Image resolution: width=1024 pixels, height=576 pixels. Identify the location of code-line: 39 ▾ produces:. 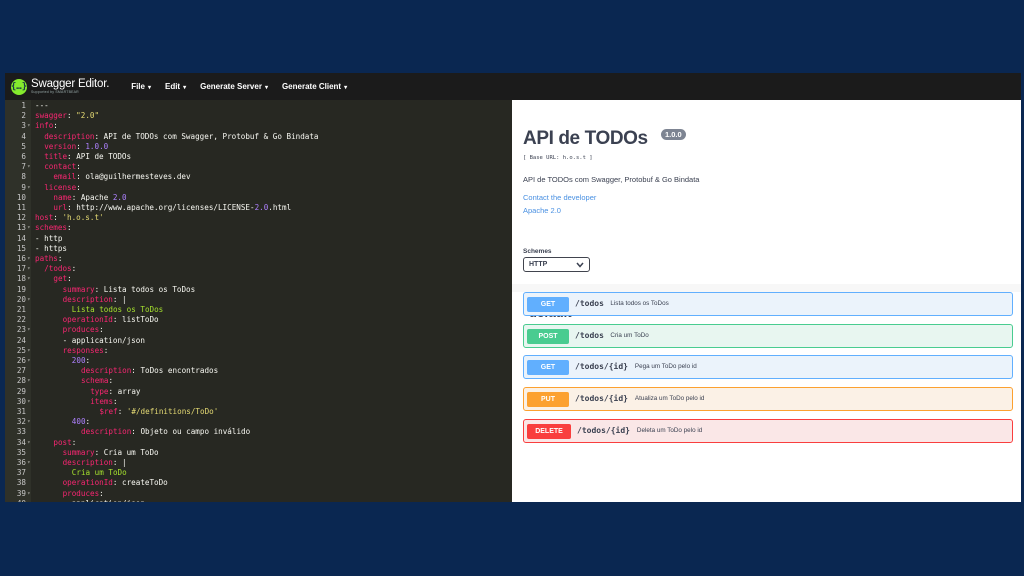
(258, 494).